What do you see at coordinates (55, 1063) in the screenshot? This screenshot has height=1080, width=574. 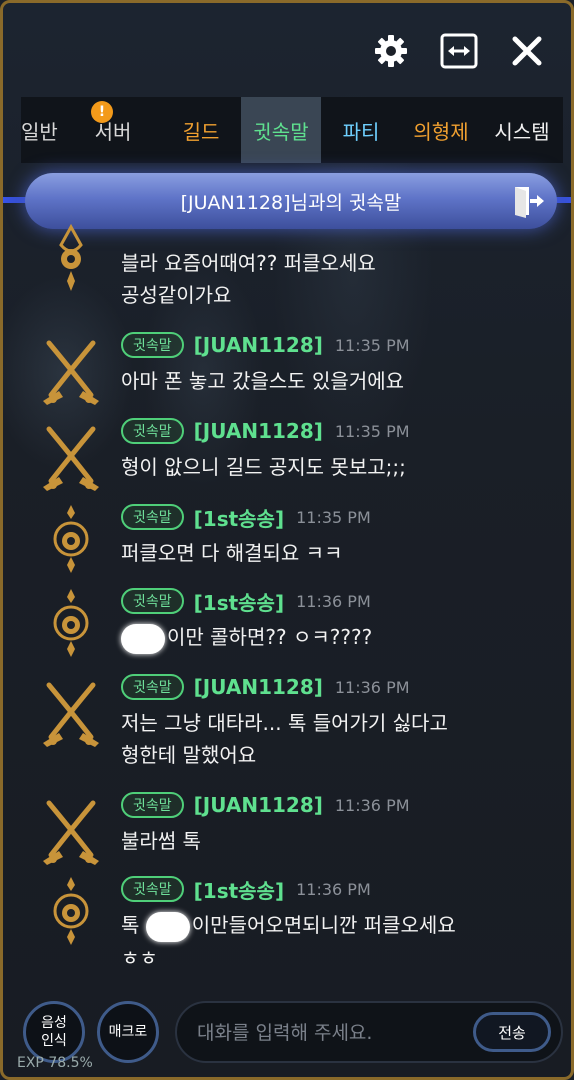 I see `exp-readout: EXP 78.5%` at bounding box center [55, 1063].